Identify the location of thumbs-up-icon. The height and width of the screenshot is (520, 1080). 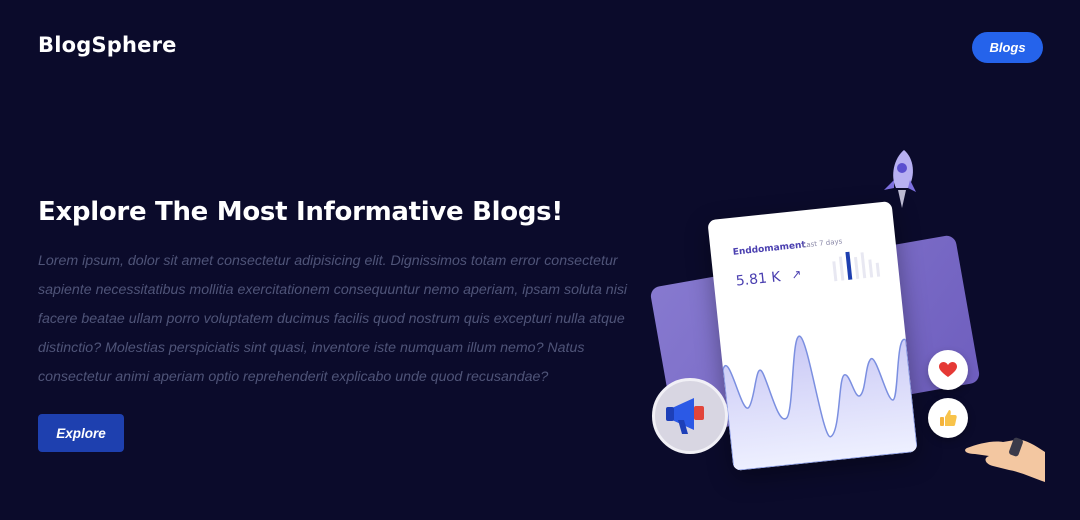
(948, 418).